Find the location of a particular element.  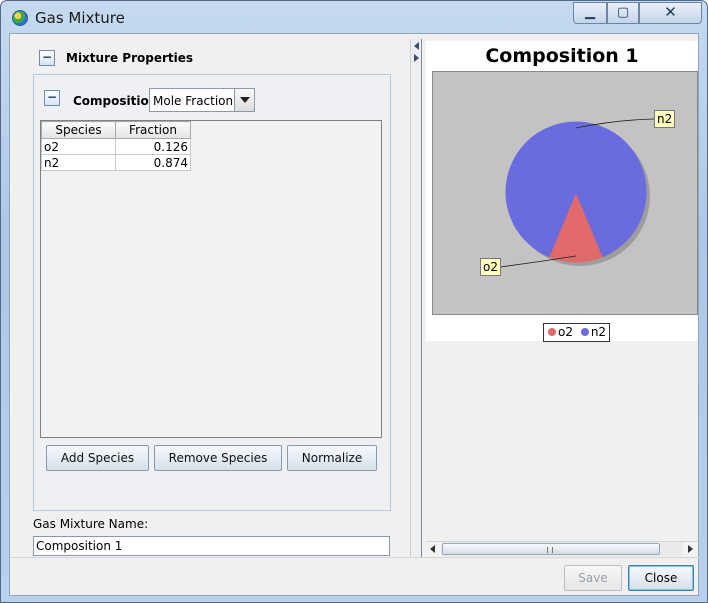

mixture-properties-label: Mixture Properties is located at coordinates (130, 58).